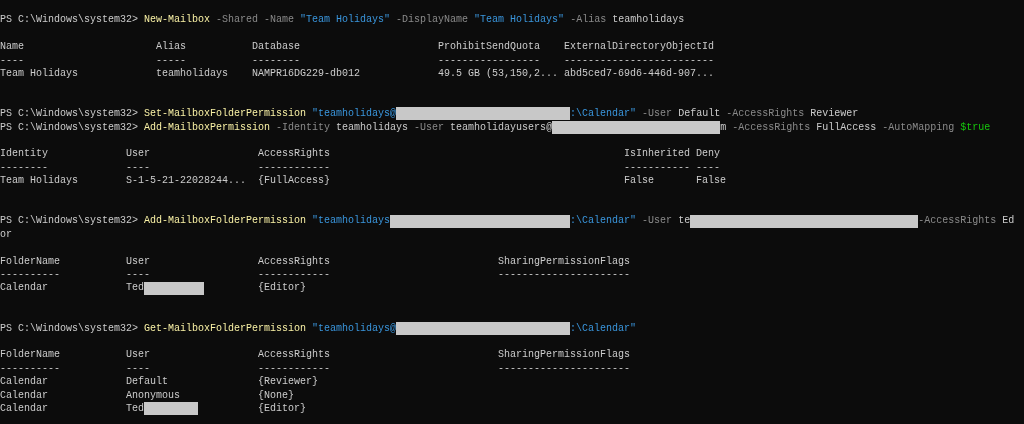 The height and width of the screenshot is (424, 1024). I want to click on cmdlet-name: Add-MailboxFolderPermission, so click(225, 221).